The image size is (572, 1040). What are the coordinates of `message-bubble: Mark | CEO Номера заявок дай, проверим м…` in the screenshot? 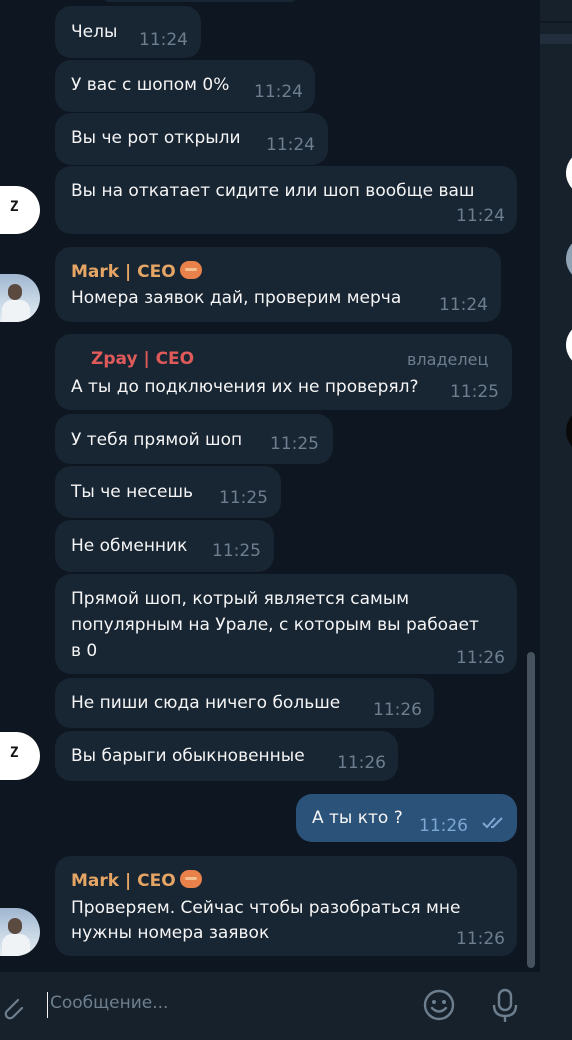 It's located at (278, 284).